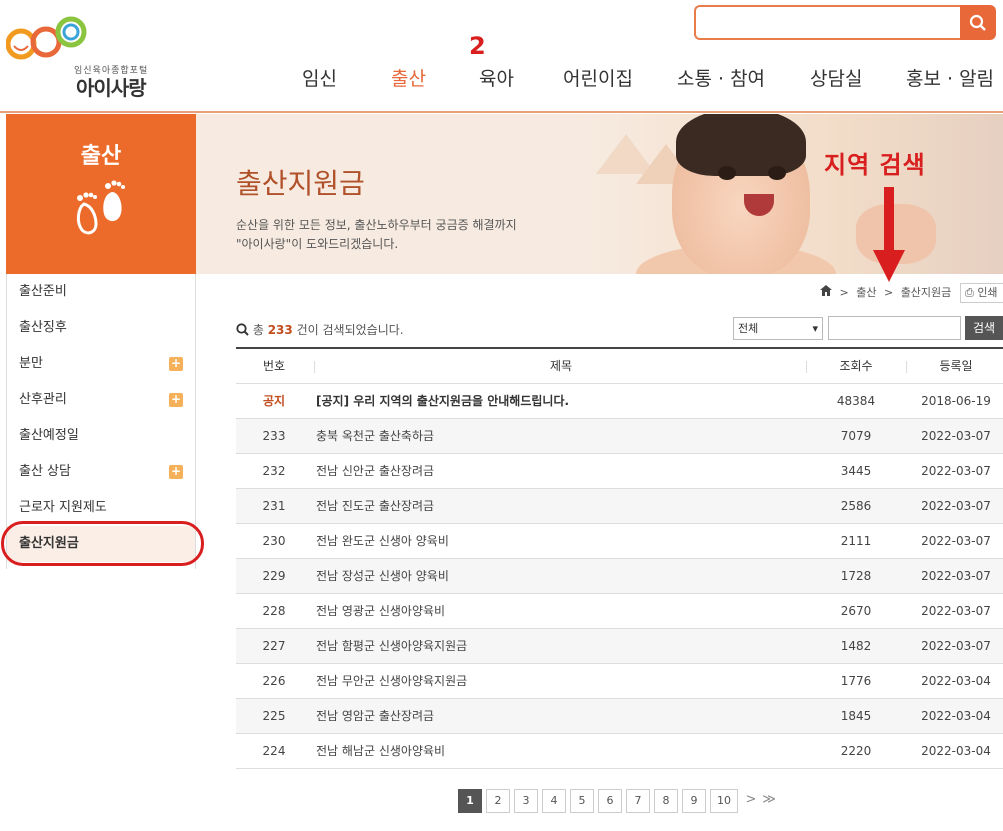  Describe the element at coordinates (391, 681) in the screenshot. I see `row-title-link: 전남 무안군 신생아양육지원금` at that location.